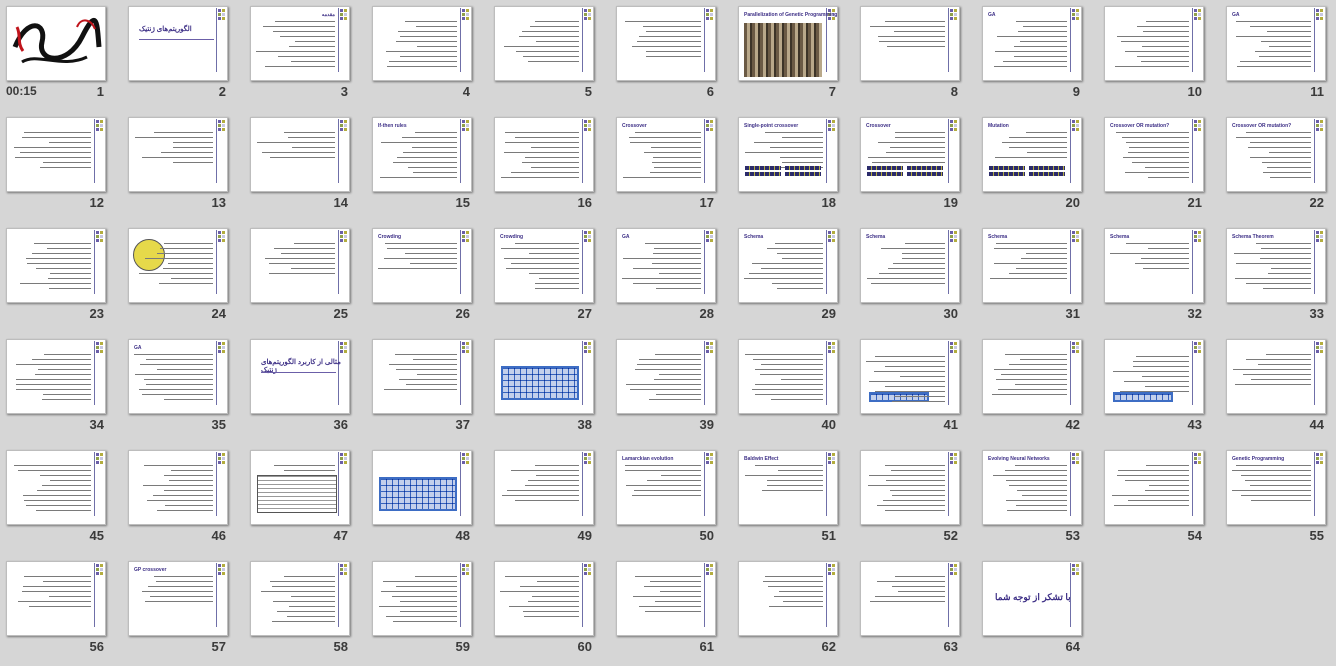 This screenshot has height=666, width=1336. I want to click on slide-thumbnail: با تشکر از توجه شما, so click(1032, 598).